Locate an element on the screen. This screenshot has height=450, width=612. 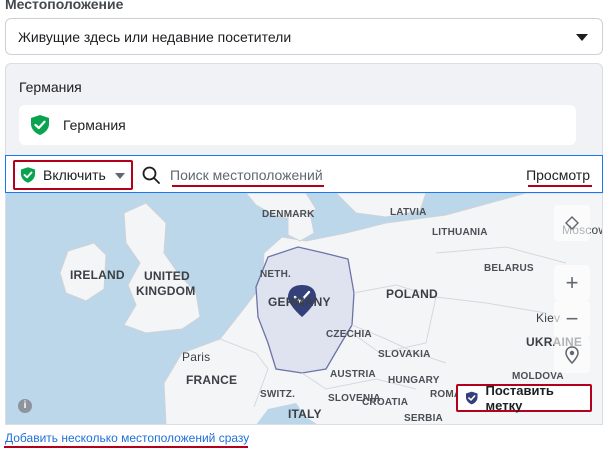
included-check-icon is located at coordinates (40, 125).